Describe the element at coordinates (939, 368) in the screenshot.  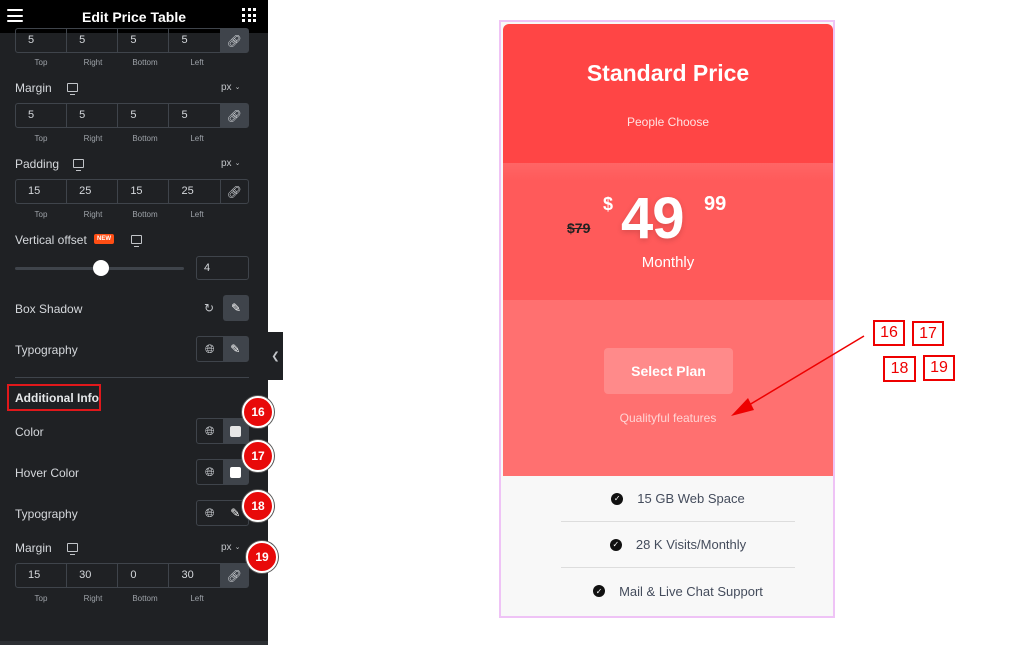
I see `annotation-label: 19` at that location.